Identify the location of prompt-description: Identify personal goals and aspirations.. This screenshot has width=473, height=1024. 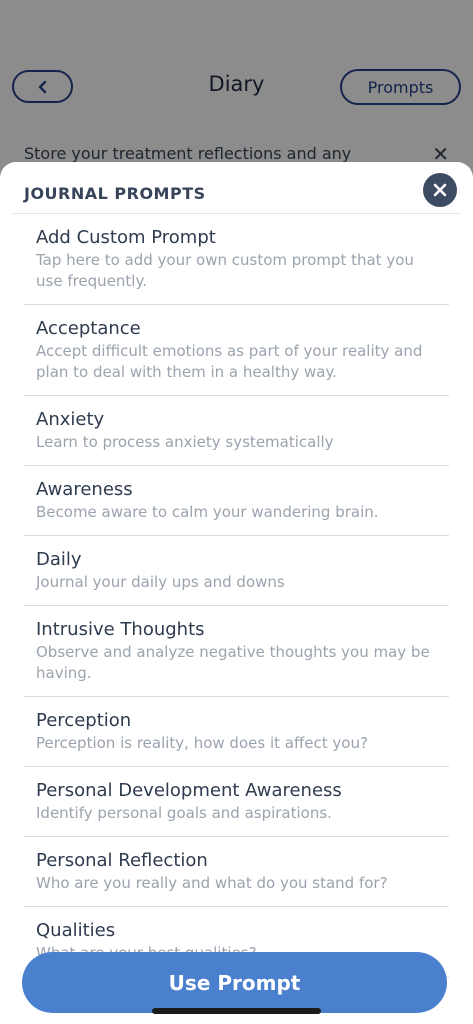
(184, 813).